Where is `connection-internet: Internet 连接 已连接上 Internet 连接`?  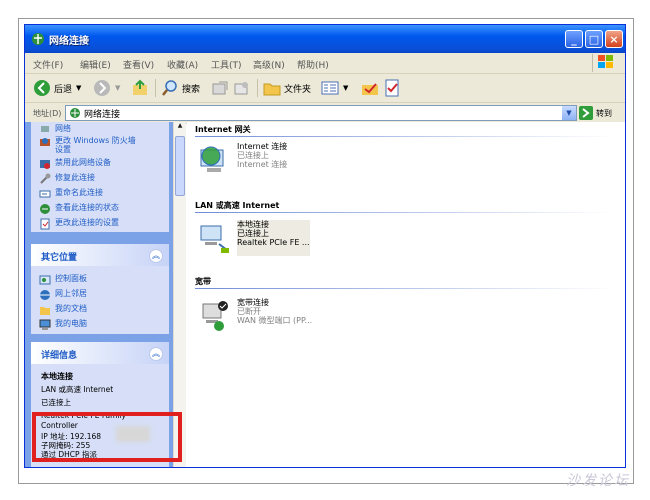 connection-internet: Internet 连接 已连接上 Internet 连接 is located at coordinates (242, 160).